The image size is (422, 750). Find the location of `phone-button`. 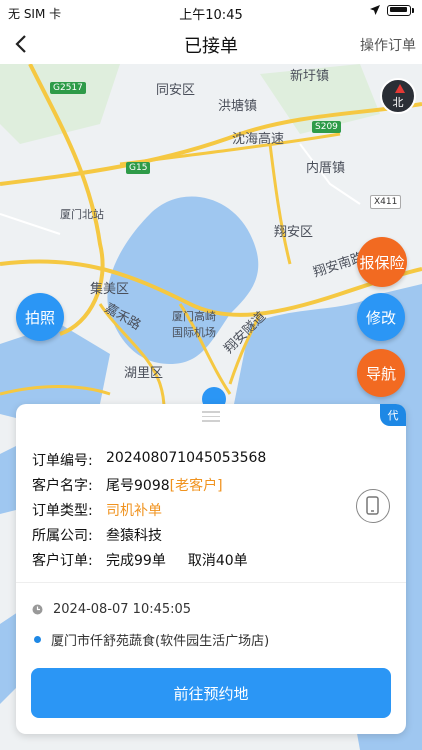

phone-button is located at coordinates (373, 506).